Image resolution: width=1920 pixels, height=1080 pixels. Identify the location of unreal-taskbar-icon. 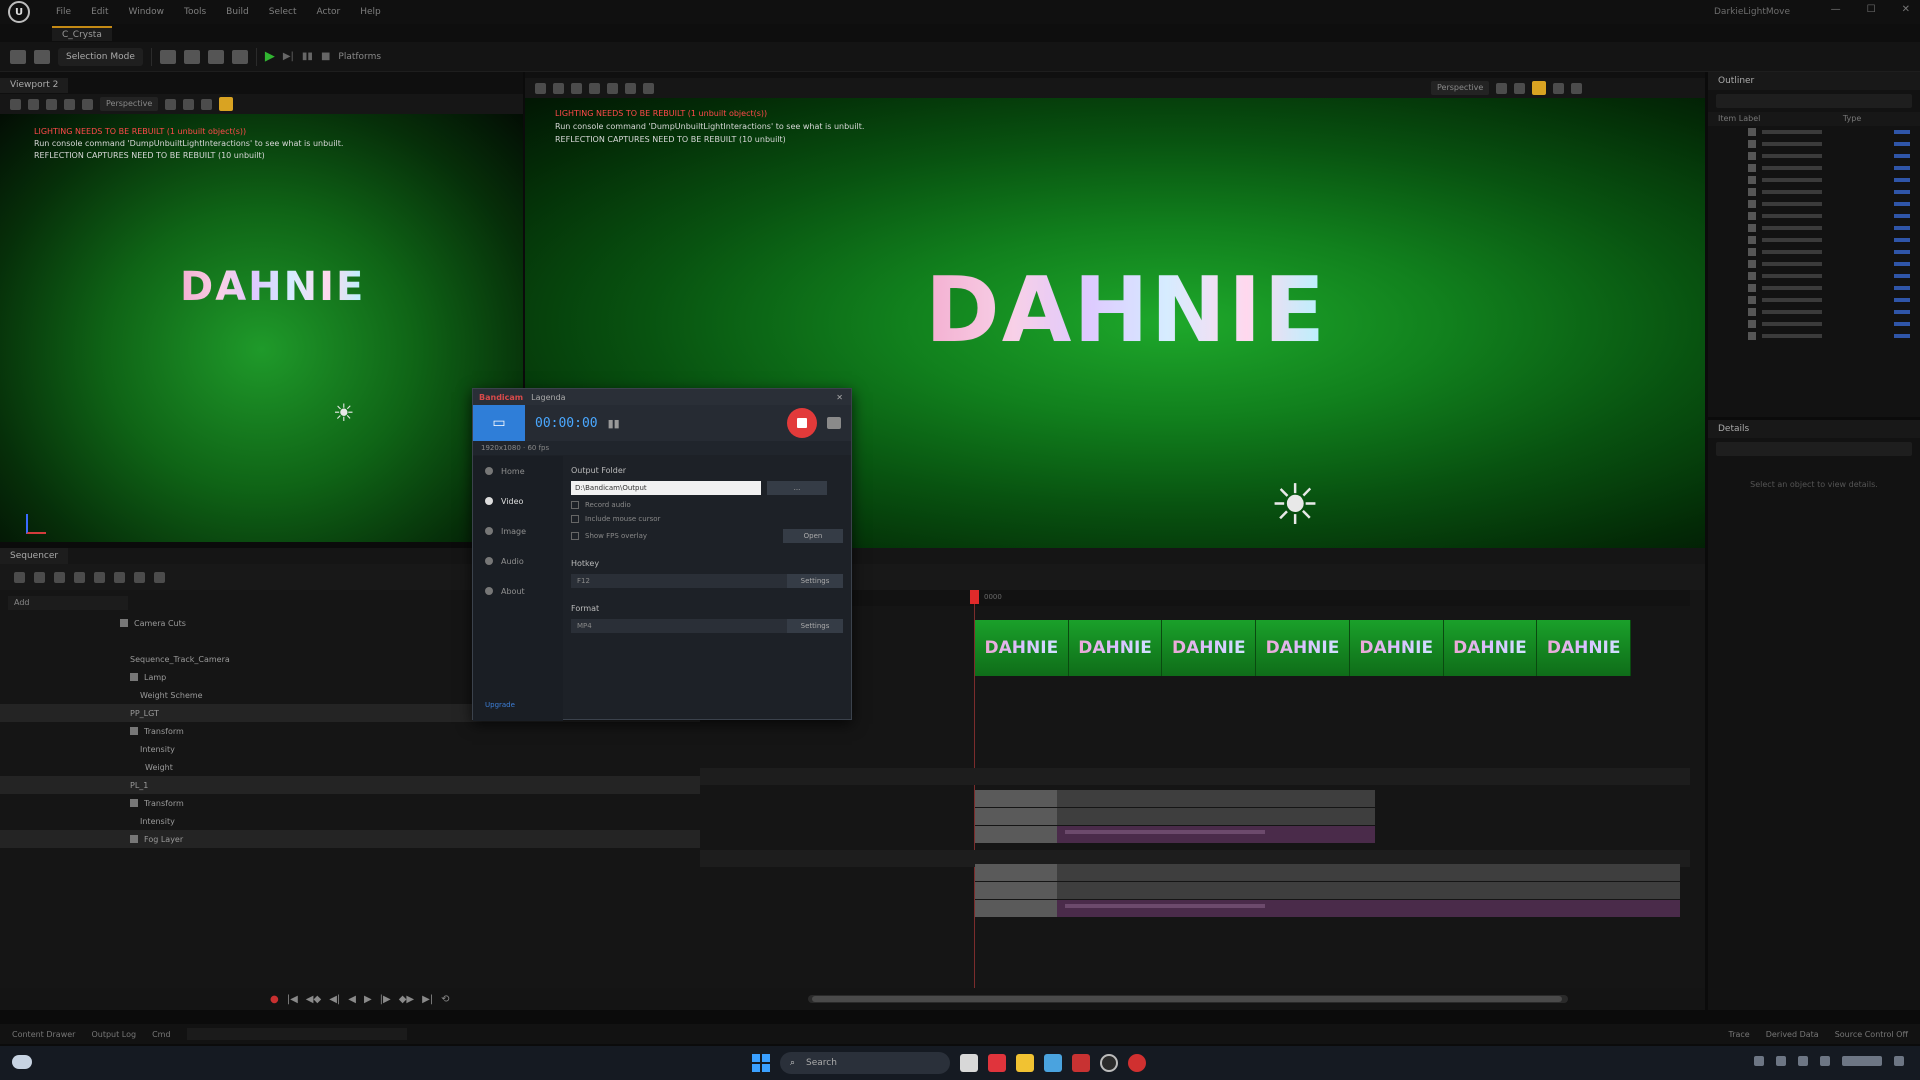
(1109, 1063).